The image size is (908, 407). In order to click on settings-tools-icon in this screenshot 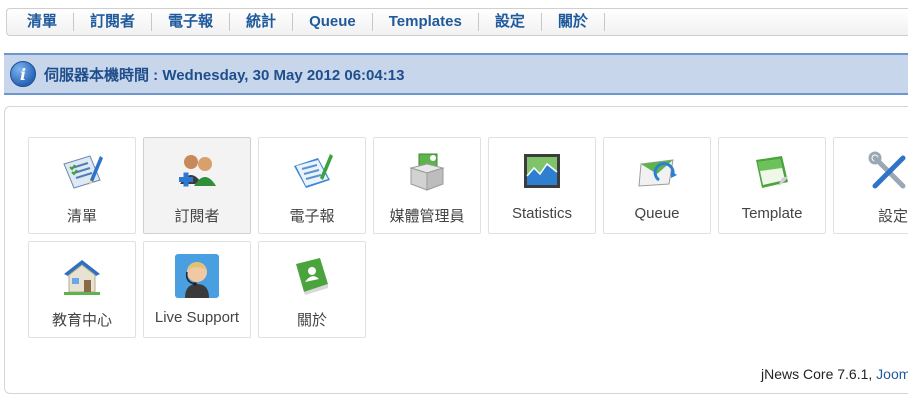, I will do `click(887, 170)`.